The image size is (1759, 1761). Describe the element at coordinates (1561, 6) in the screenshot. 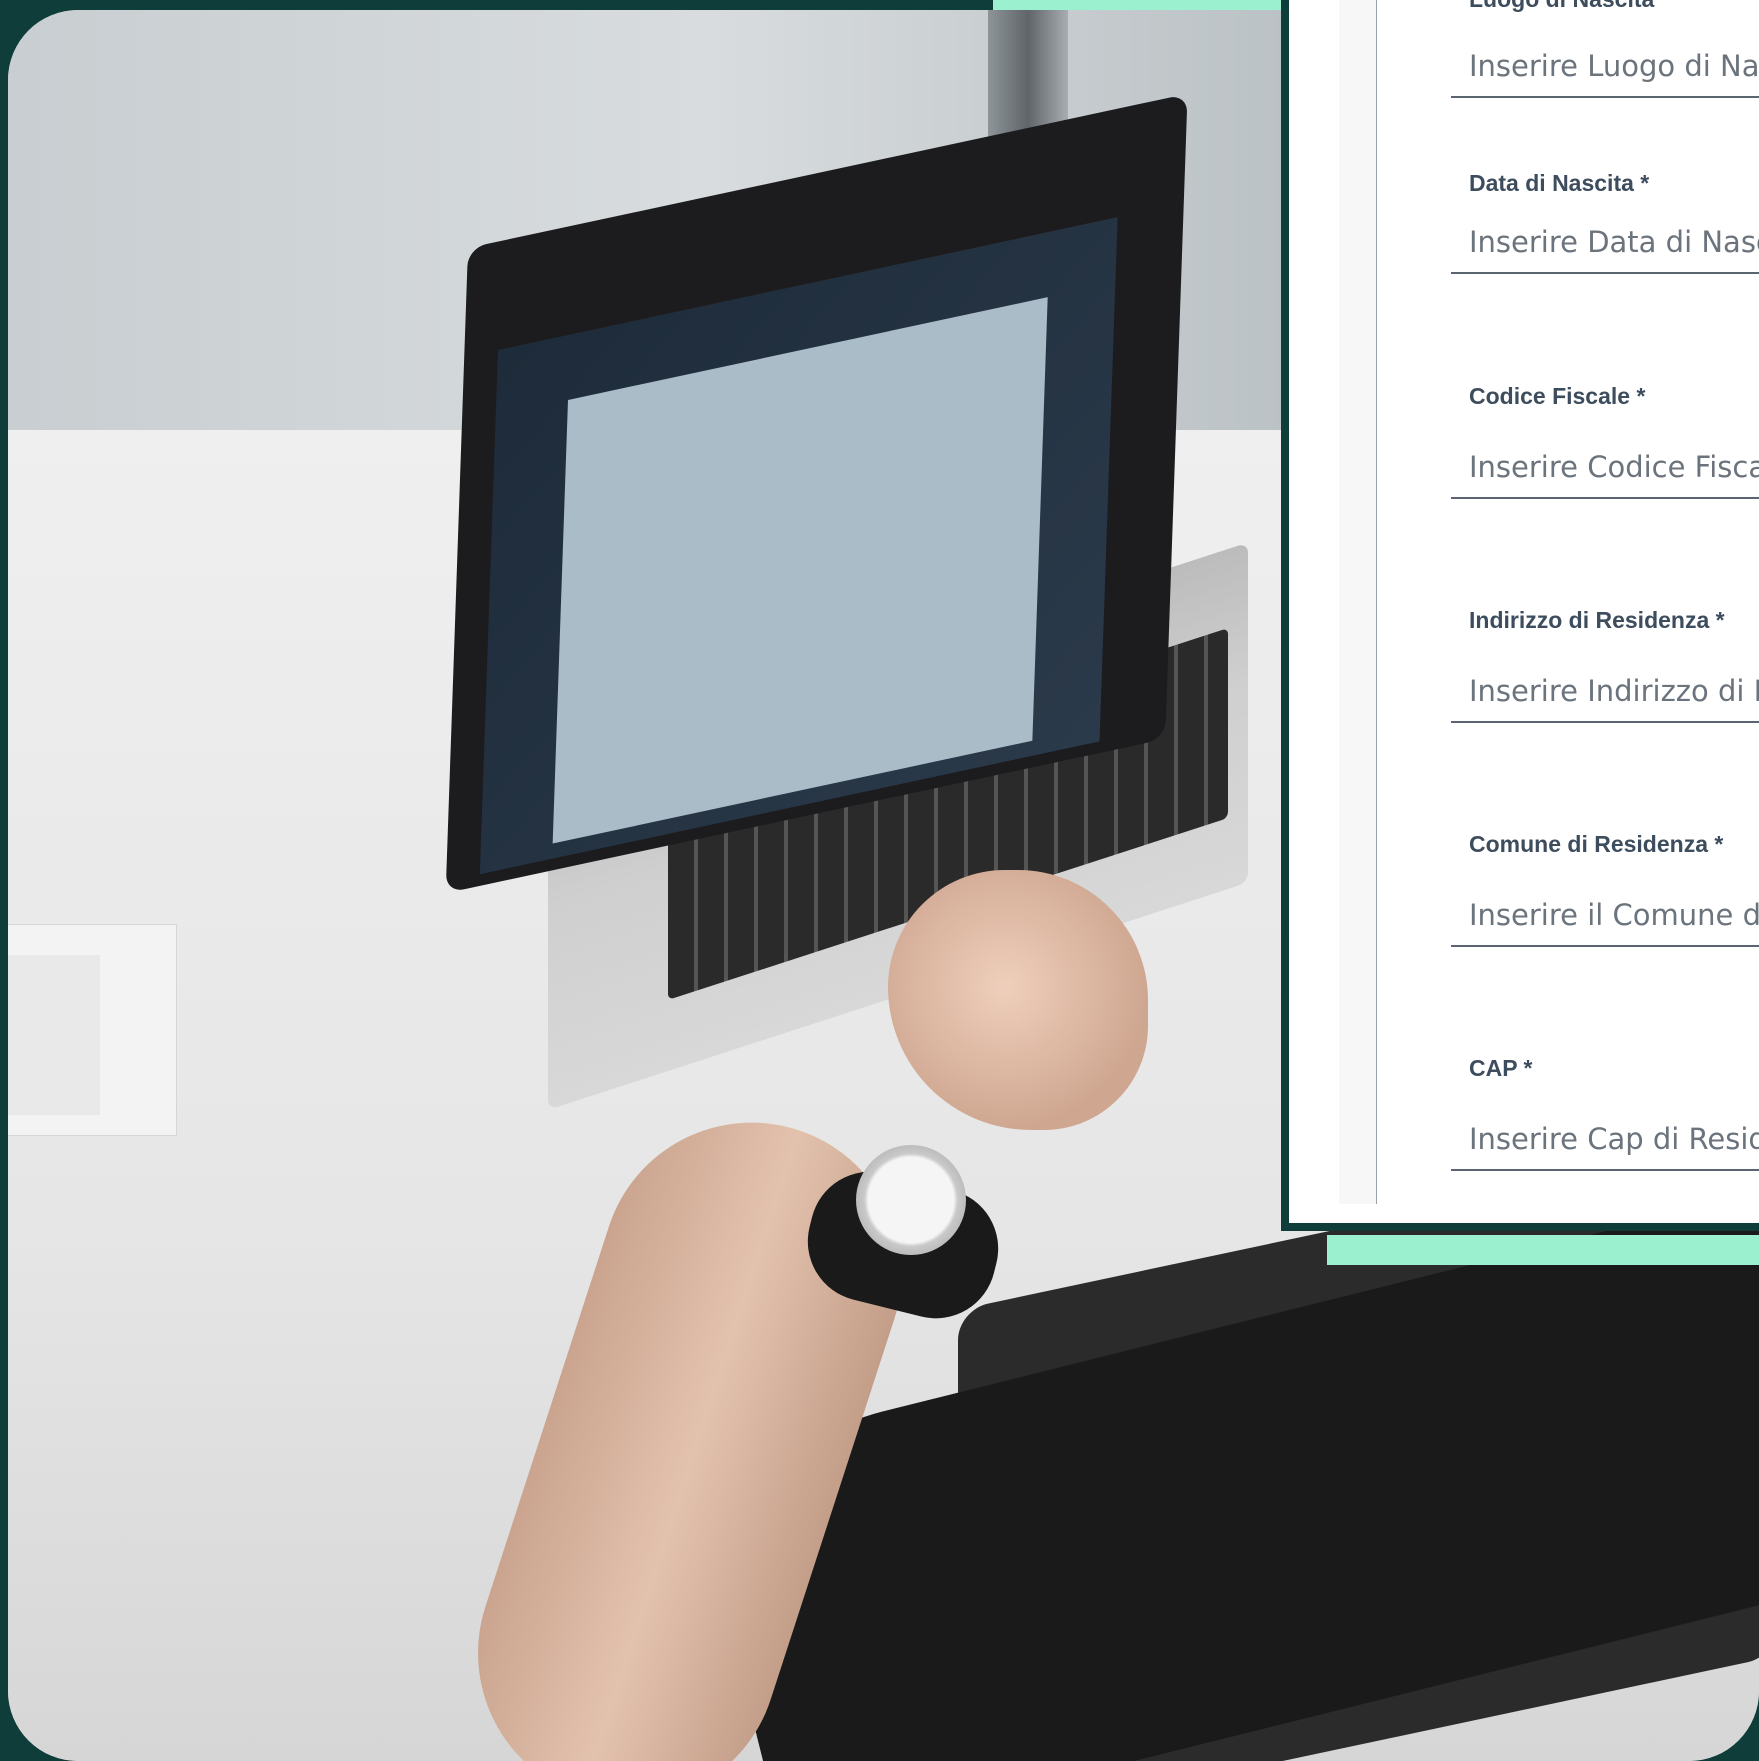

I see `label-luogo-nascita: Luogo di Nascita` at that location.